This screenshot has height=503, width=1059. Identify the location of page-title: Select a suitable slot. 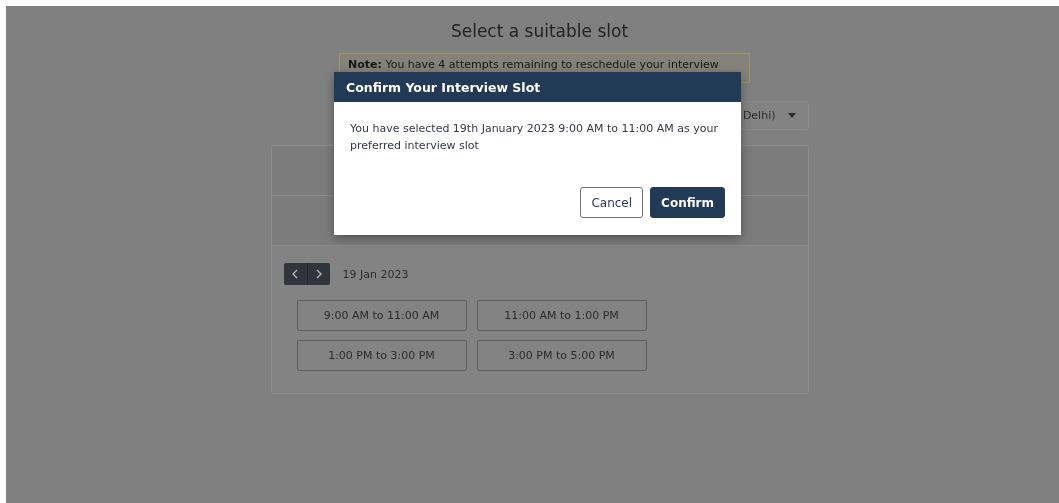
(539, 31).